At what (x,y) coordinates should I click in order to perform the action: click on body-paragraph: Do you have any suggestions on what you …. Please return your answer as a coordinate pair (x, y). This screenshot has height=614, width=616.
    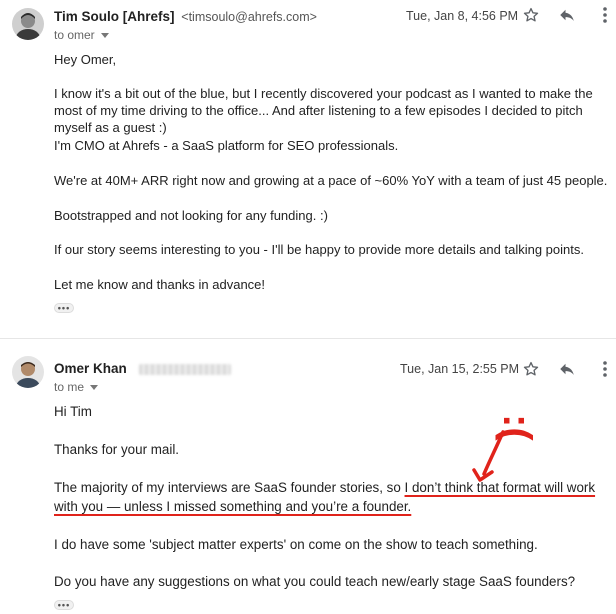
    Looking at the image, I should click on (315, 581).